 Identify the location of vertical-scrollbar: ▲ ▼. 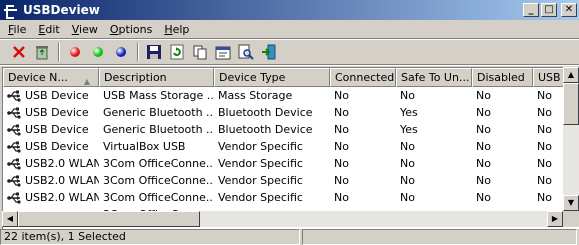
(571, 147).